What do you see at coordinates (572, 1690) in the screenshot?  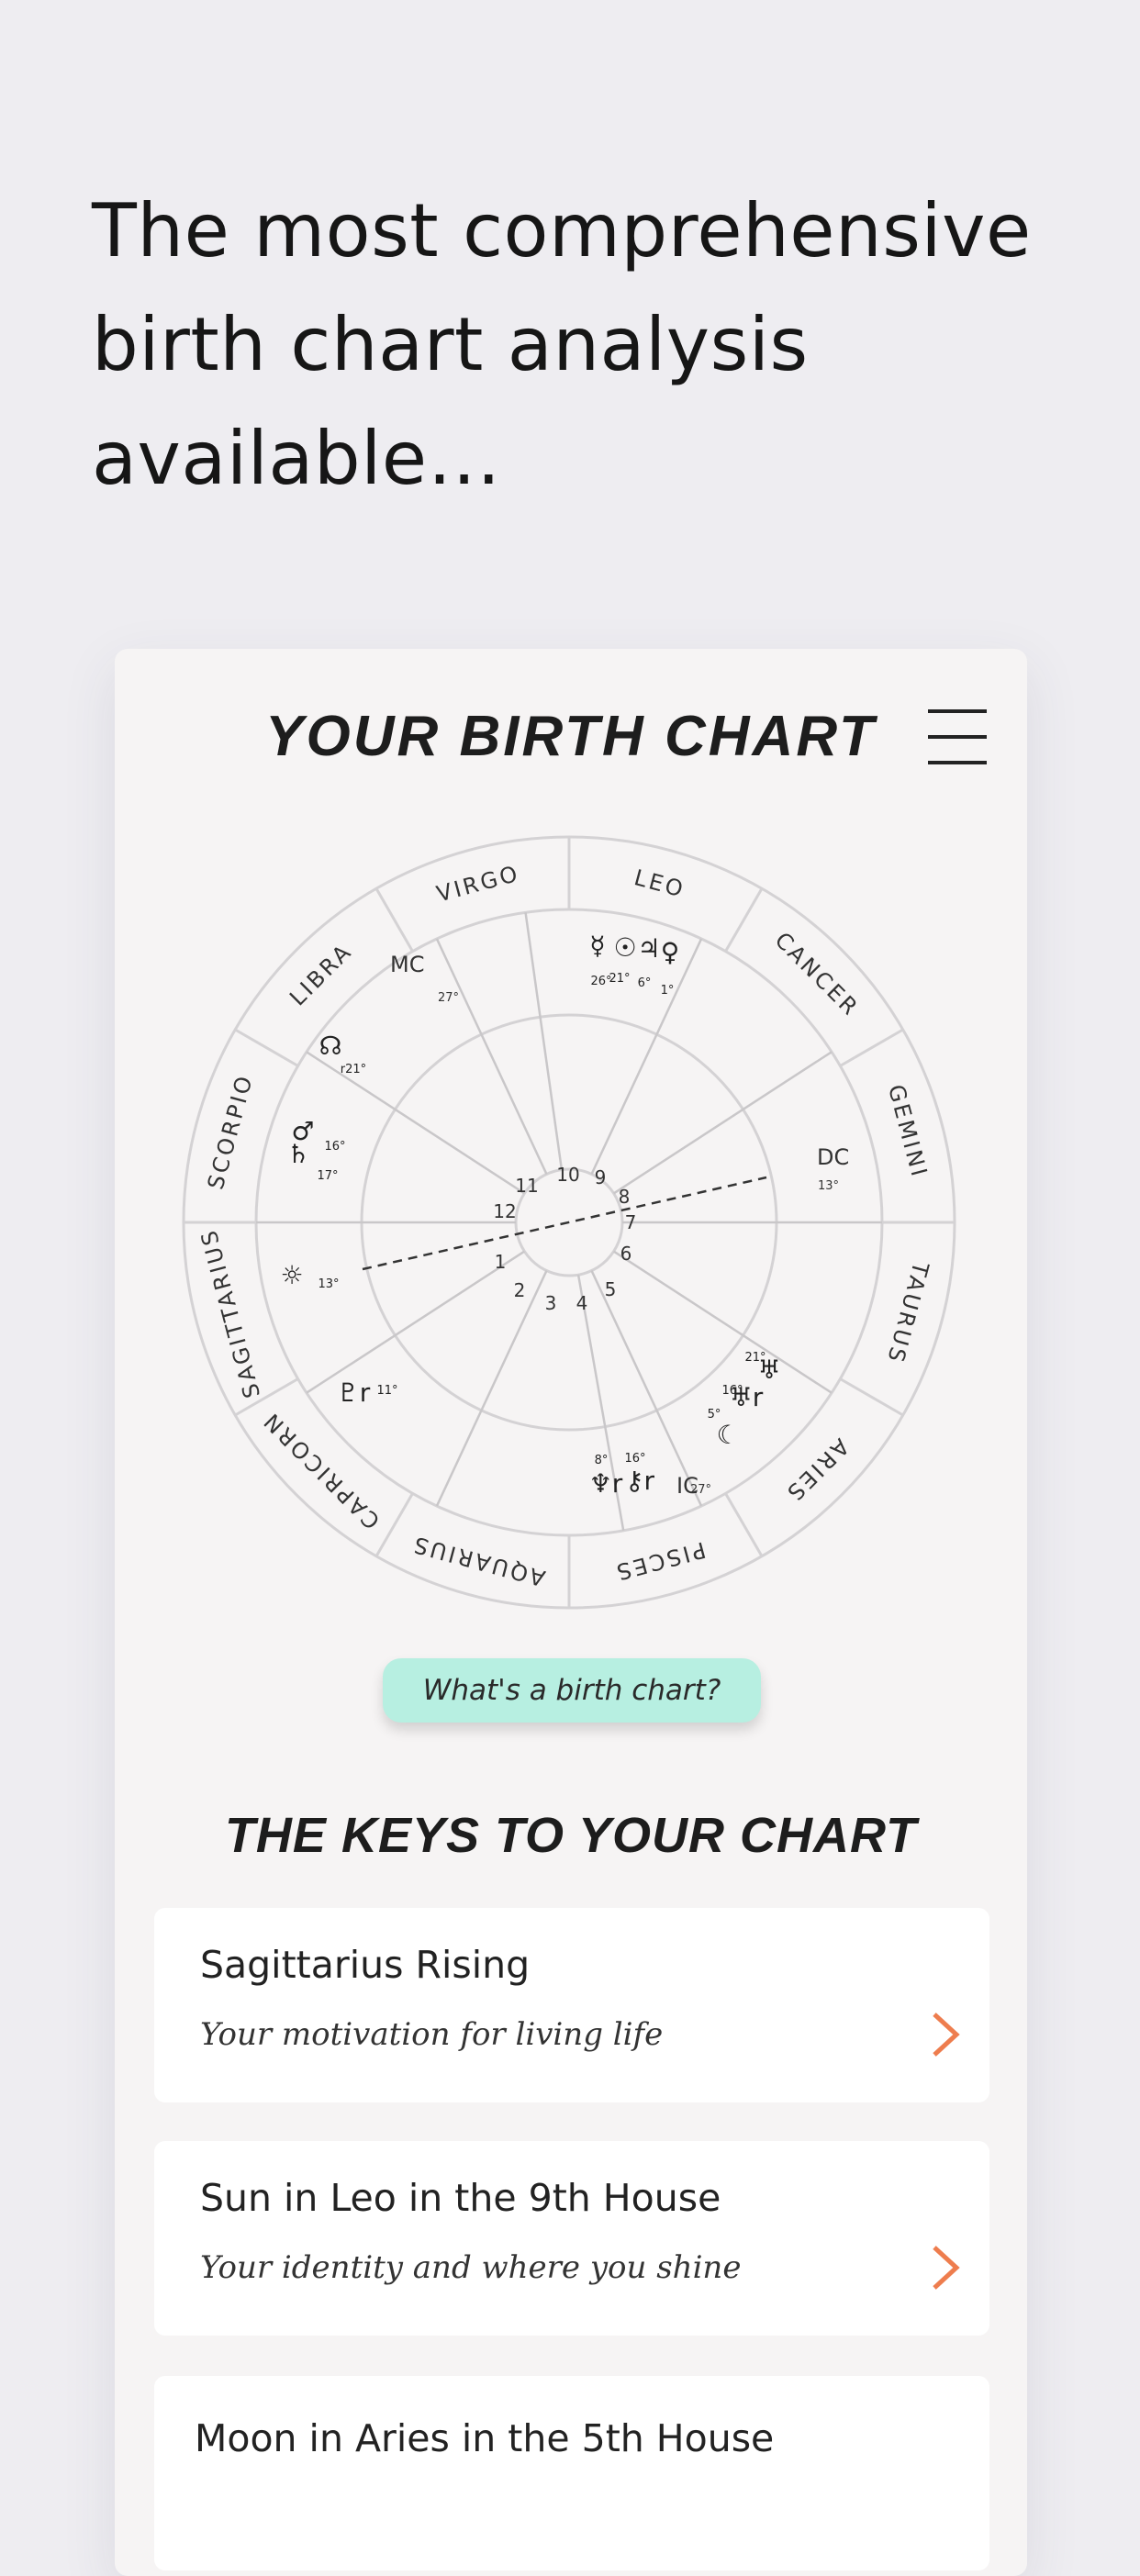 I see `whats-a-birth-chart-button: What's a birth chart?` at bounding box center [572, 1690].